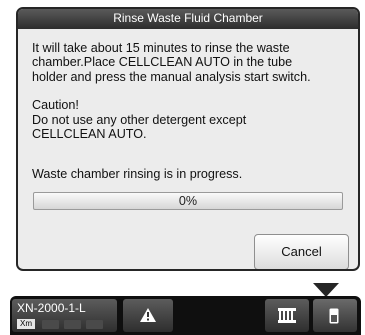 The height and width of the screenshot is (335, 365). I want to click on alarm-button, so click(148, 315).